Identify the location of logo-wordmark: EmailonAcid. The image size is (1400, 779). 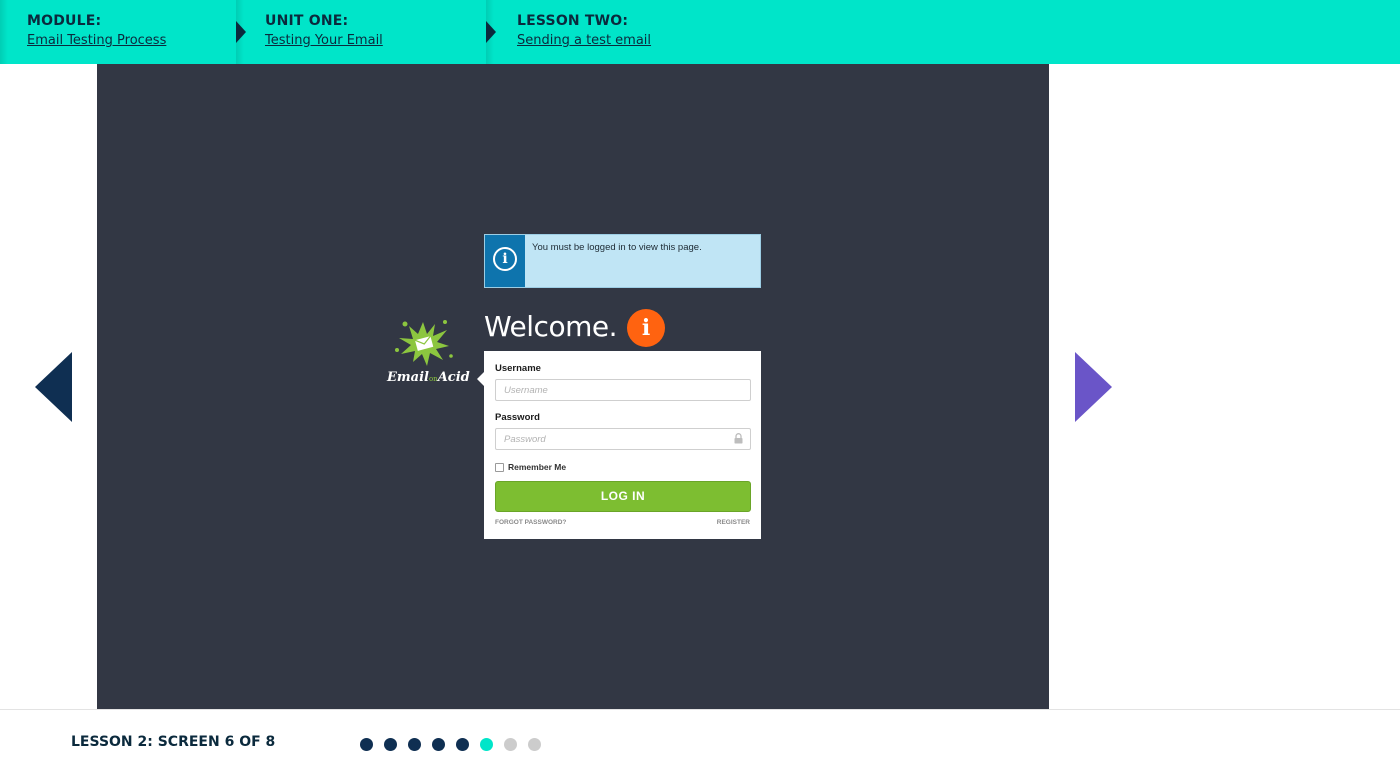
(428, 377).